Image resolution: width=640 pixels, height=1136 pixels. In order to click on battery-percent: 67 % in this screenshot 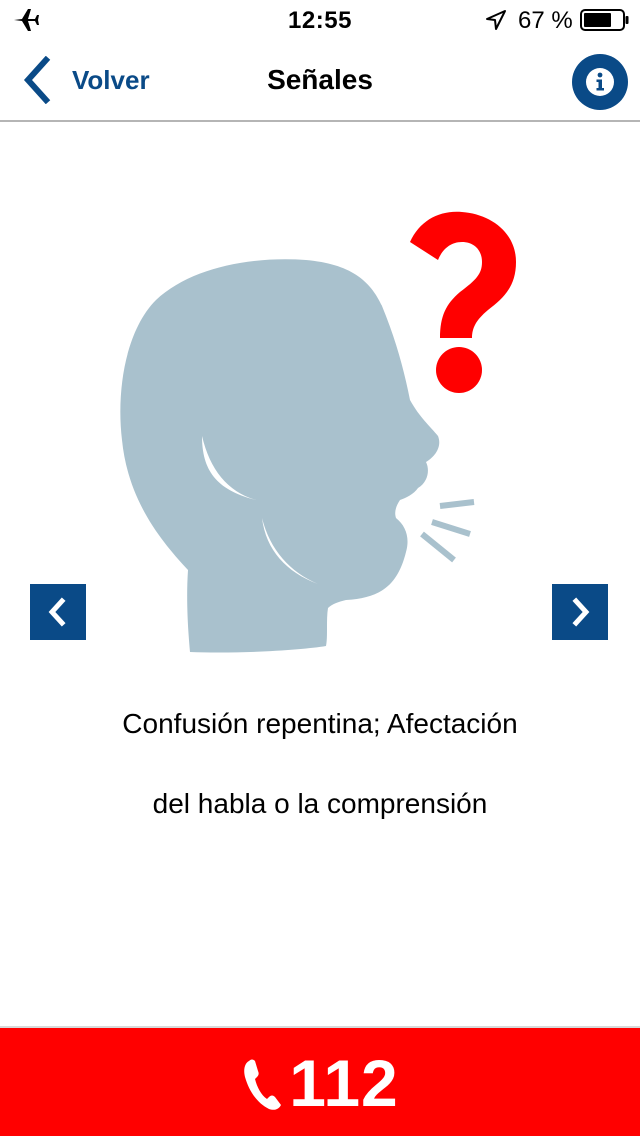, I will do `click(545, 20)`.